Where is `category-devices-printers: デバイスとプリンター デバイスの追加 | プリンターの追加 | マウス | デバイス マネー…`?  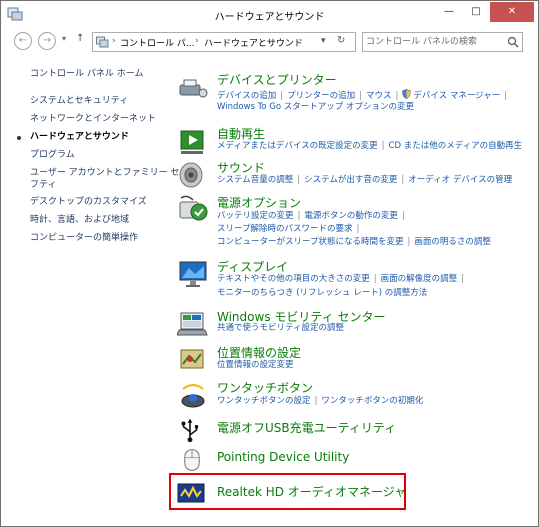
category-devices-printers: デバイスとプリンター デバイスの追加 | プリンターの追加 | マウス | デバイス マネー… is located at coordinates (354, 94).